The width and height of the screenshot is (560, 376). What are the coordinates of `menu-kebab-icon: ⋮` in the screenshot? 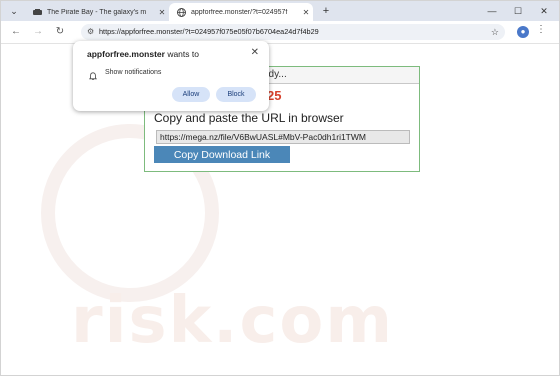 It's located at (541, 29).